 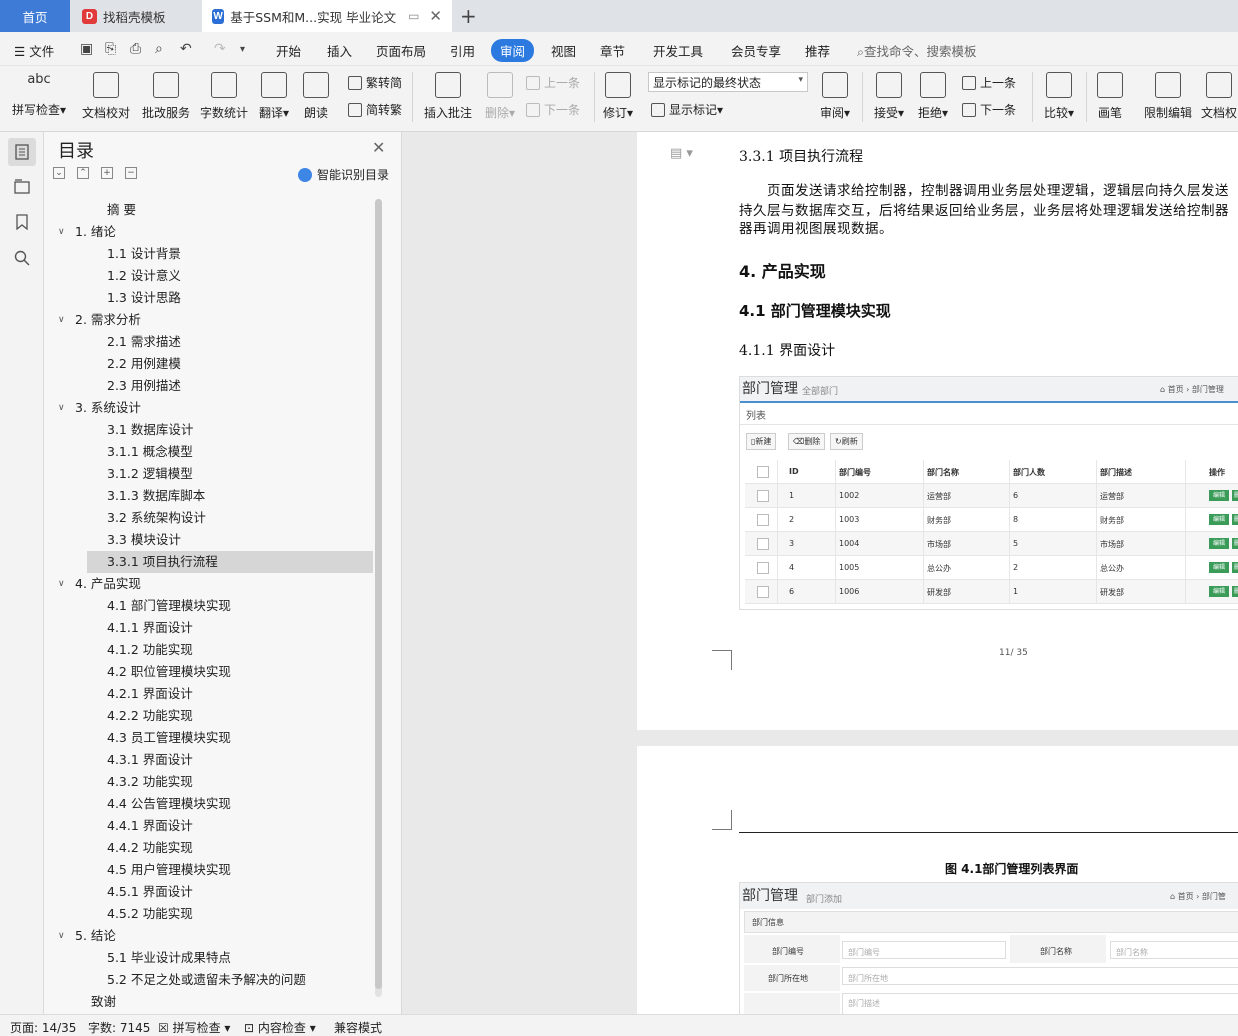 What do you see at coordinates (87, 232) in the screenshot?
I see `toc-item: ∨ 1. 绪论` at bounding box center [87, 232].